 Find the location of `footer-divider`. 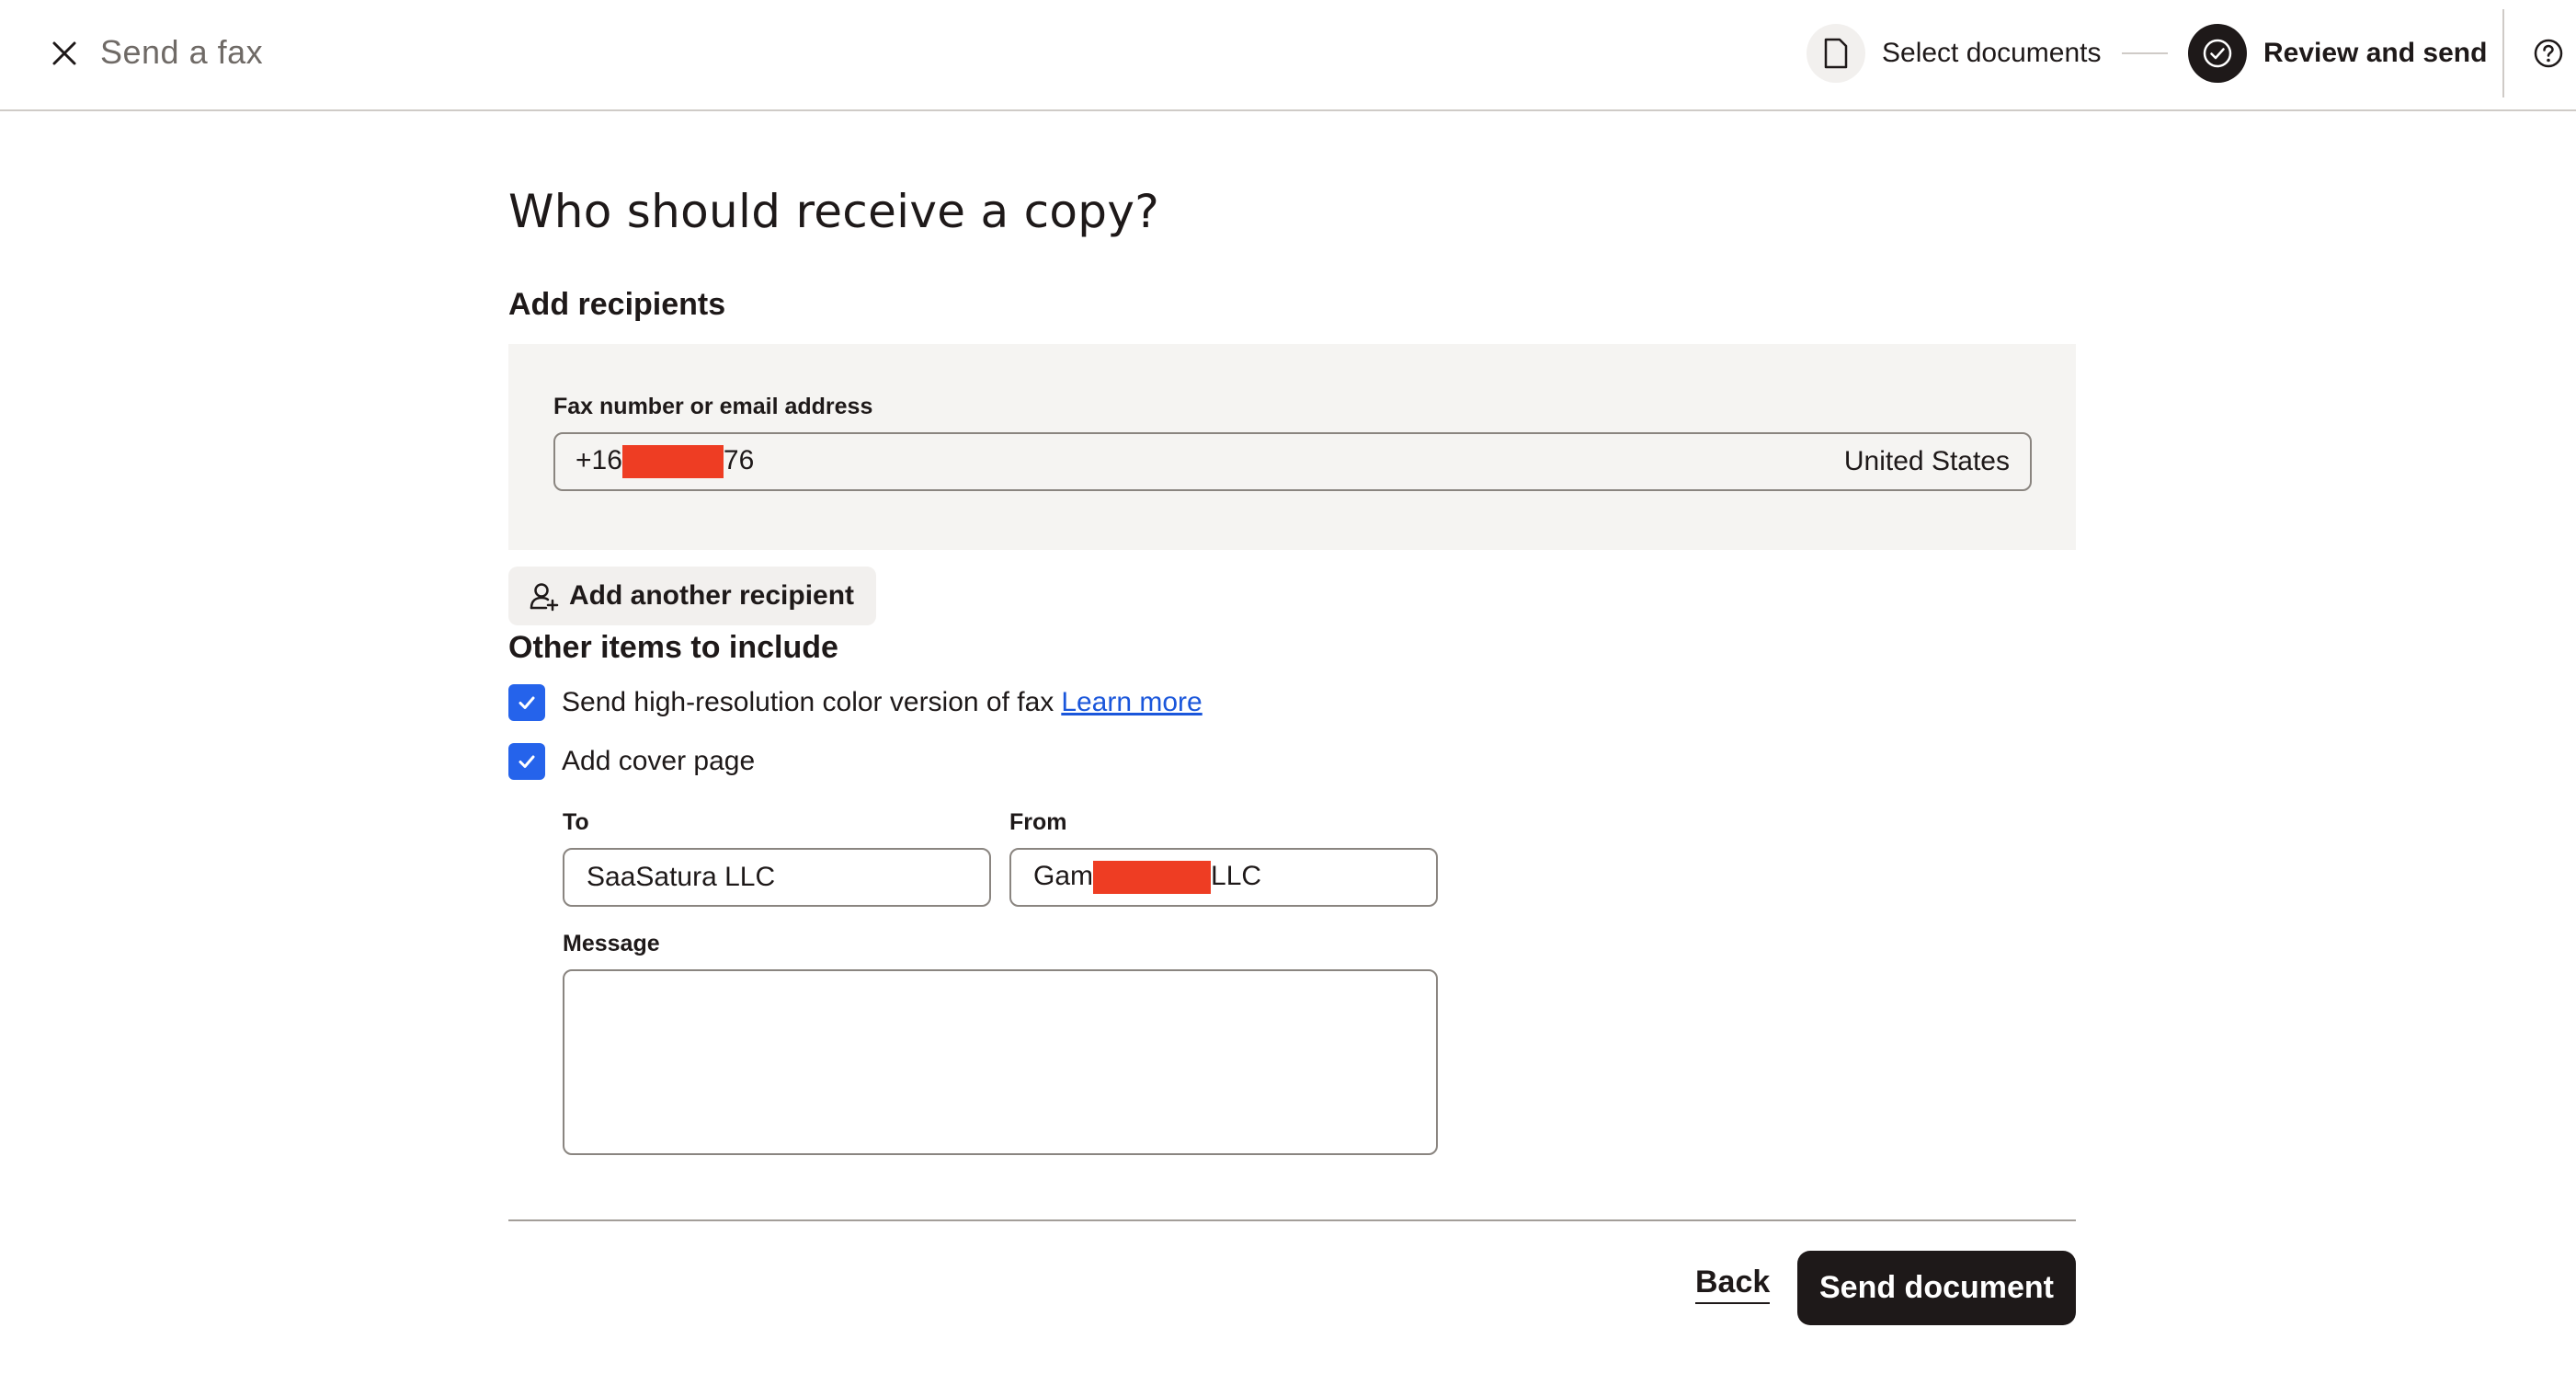

footer-divider is located at coordinates (1292, 1220).